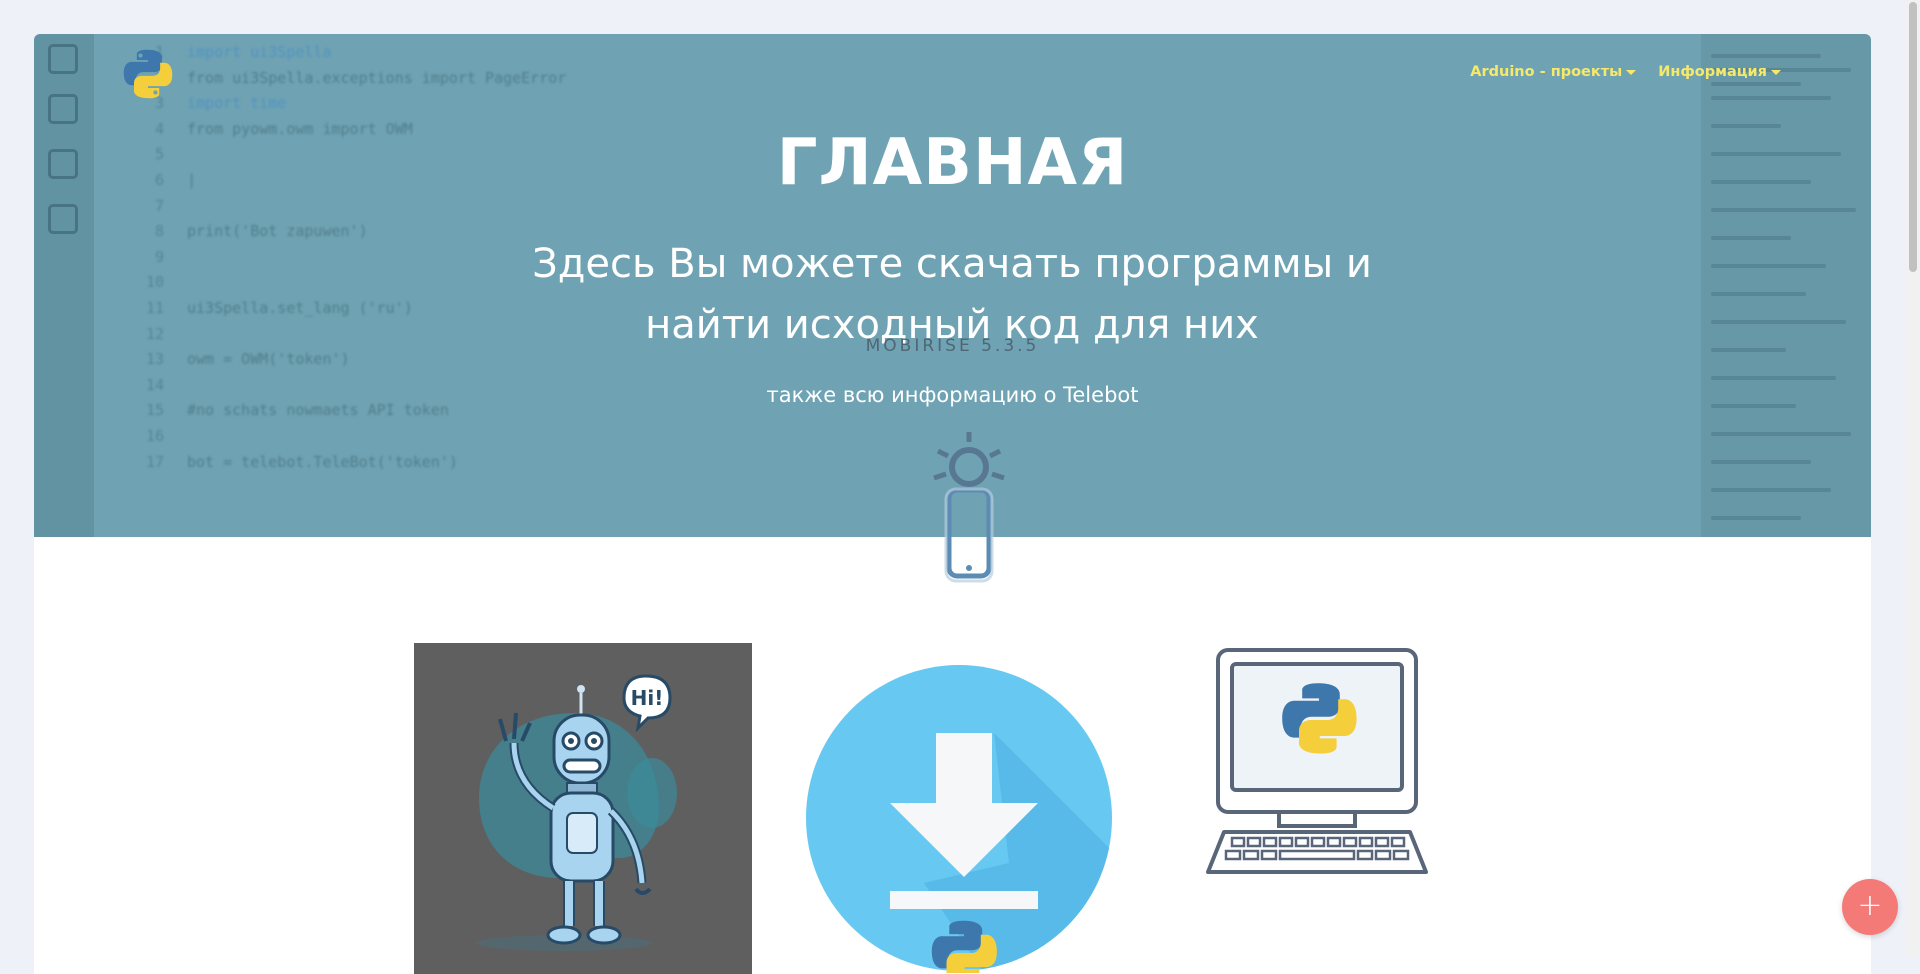 The image size is (1920, 974). I want to click on test-icon, so click(63, 219).